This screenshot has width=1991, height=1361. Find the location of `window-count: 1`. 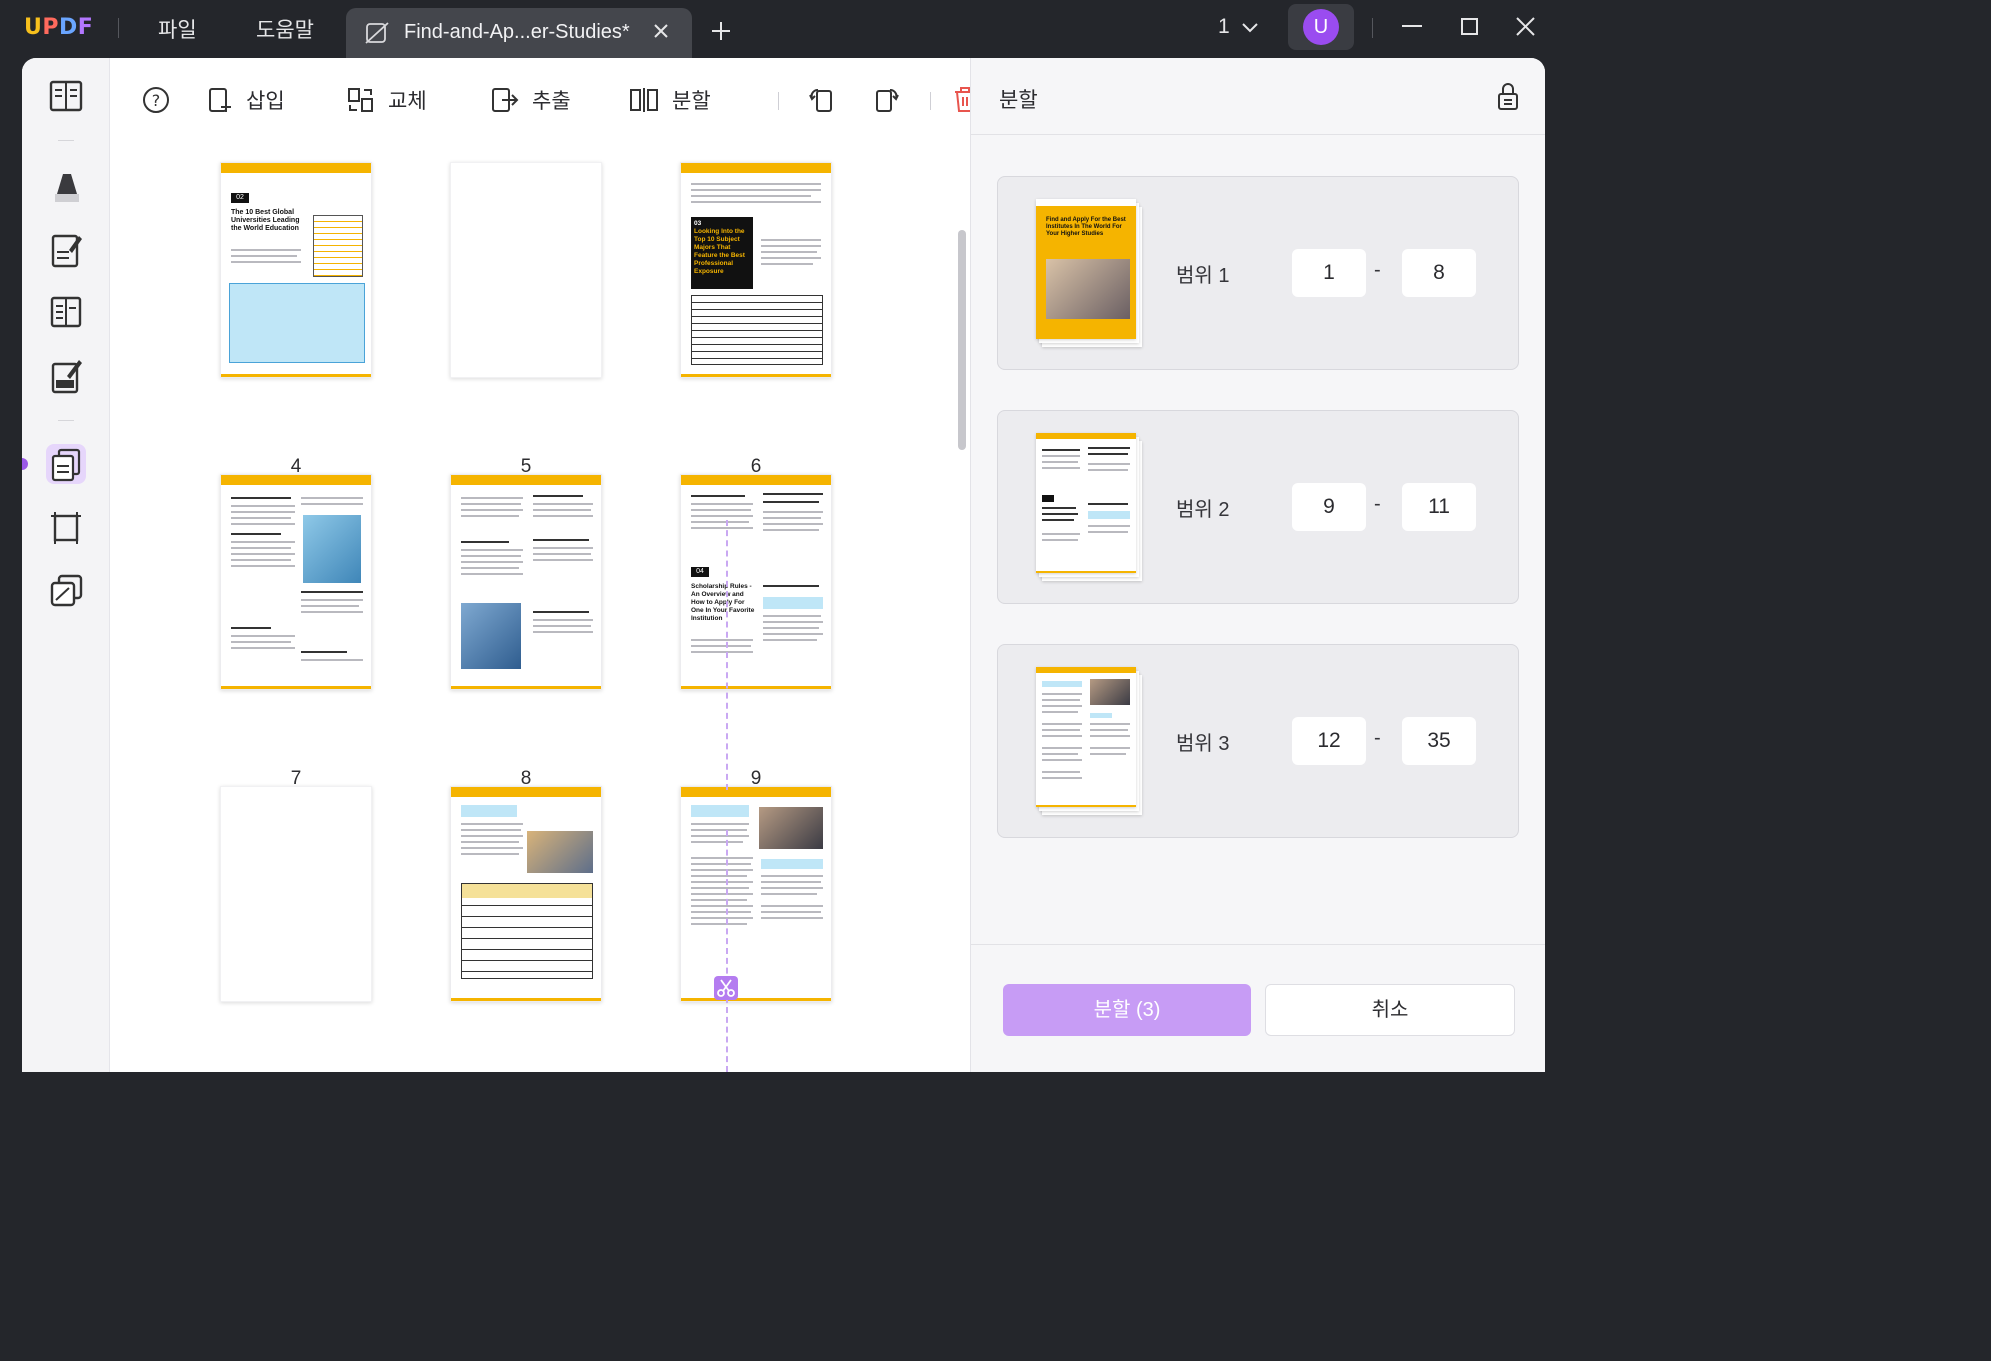

window-count: 1 is located at coordinates (1224, 27).